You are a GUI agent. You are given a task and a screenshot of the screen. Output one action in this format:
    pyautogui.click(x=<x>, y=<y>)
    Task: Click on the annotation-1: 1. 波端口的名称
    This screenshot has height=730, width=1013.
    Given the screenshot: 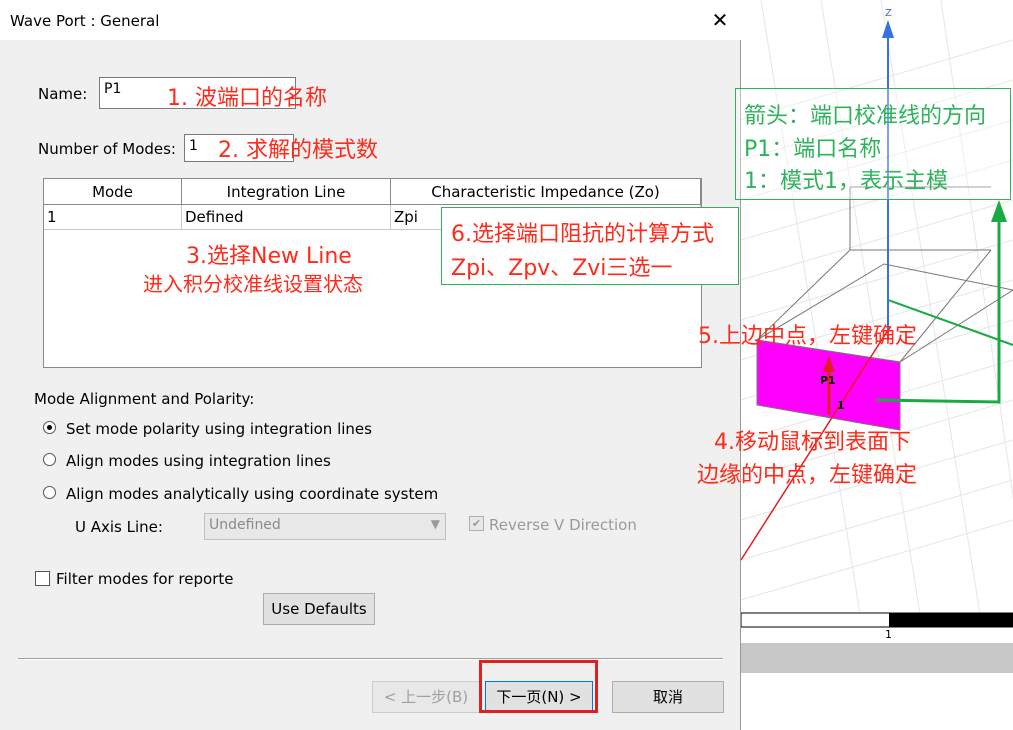 What is the action you would take?
    pyautogui.click(x=247, y=98)
    